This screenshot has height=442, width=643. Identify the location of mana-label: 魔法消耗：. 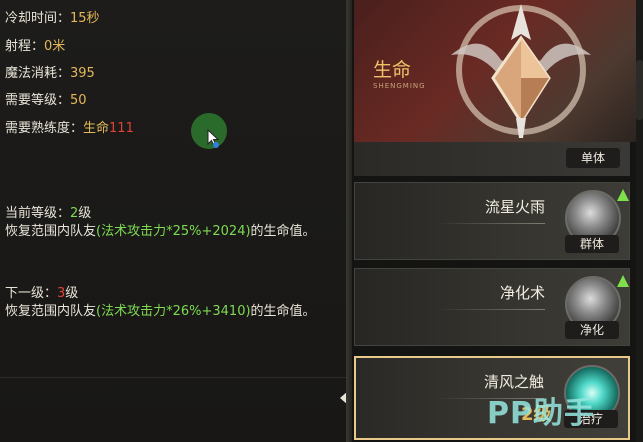
(38, 73).